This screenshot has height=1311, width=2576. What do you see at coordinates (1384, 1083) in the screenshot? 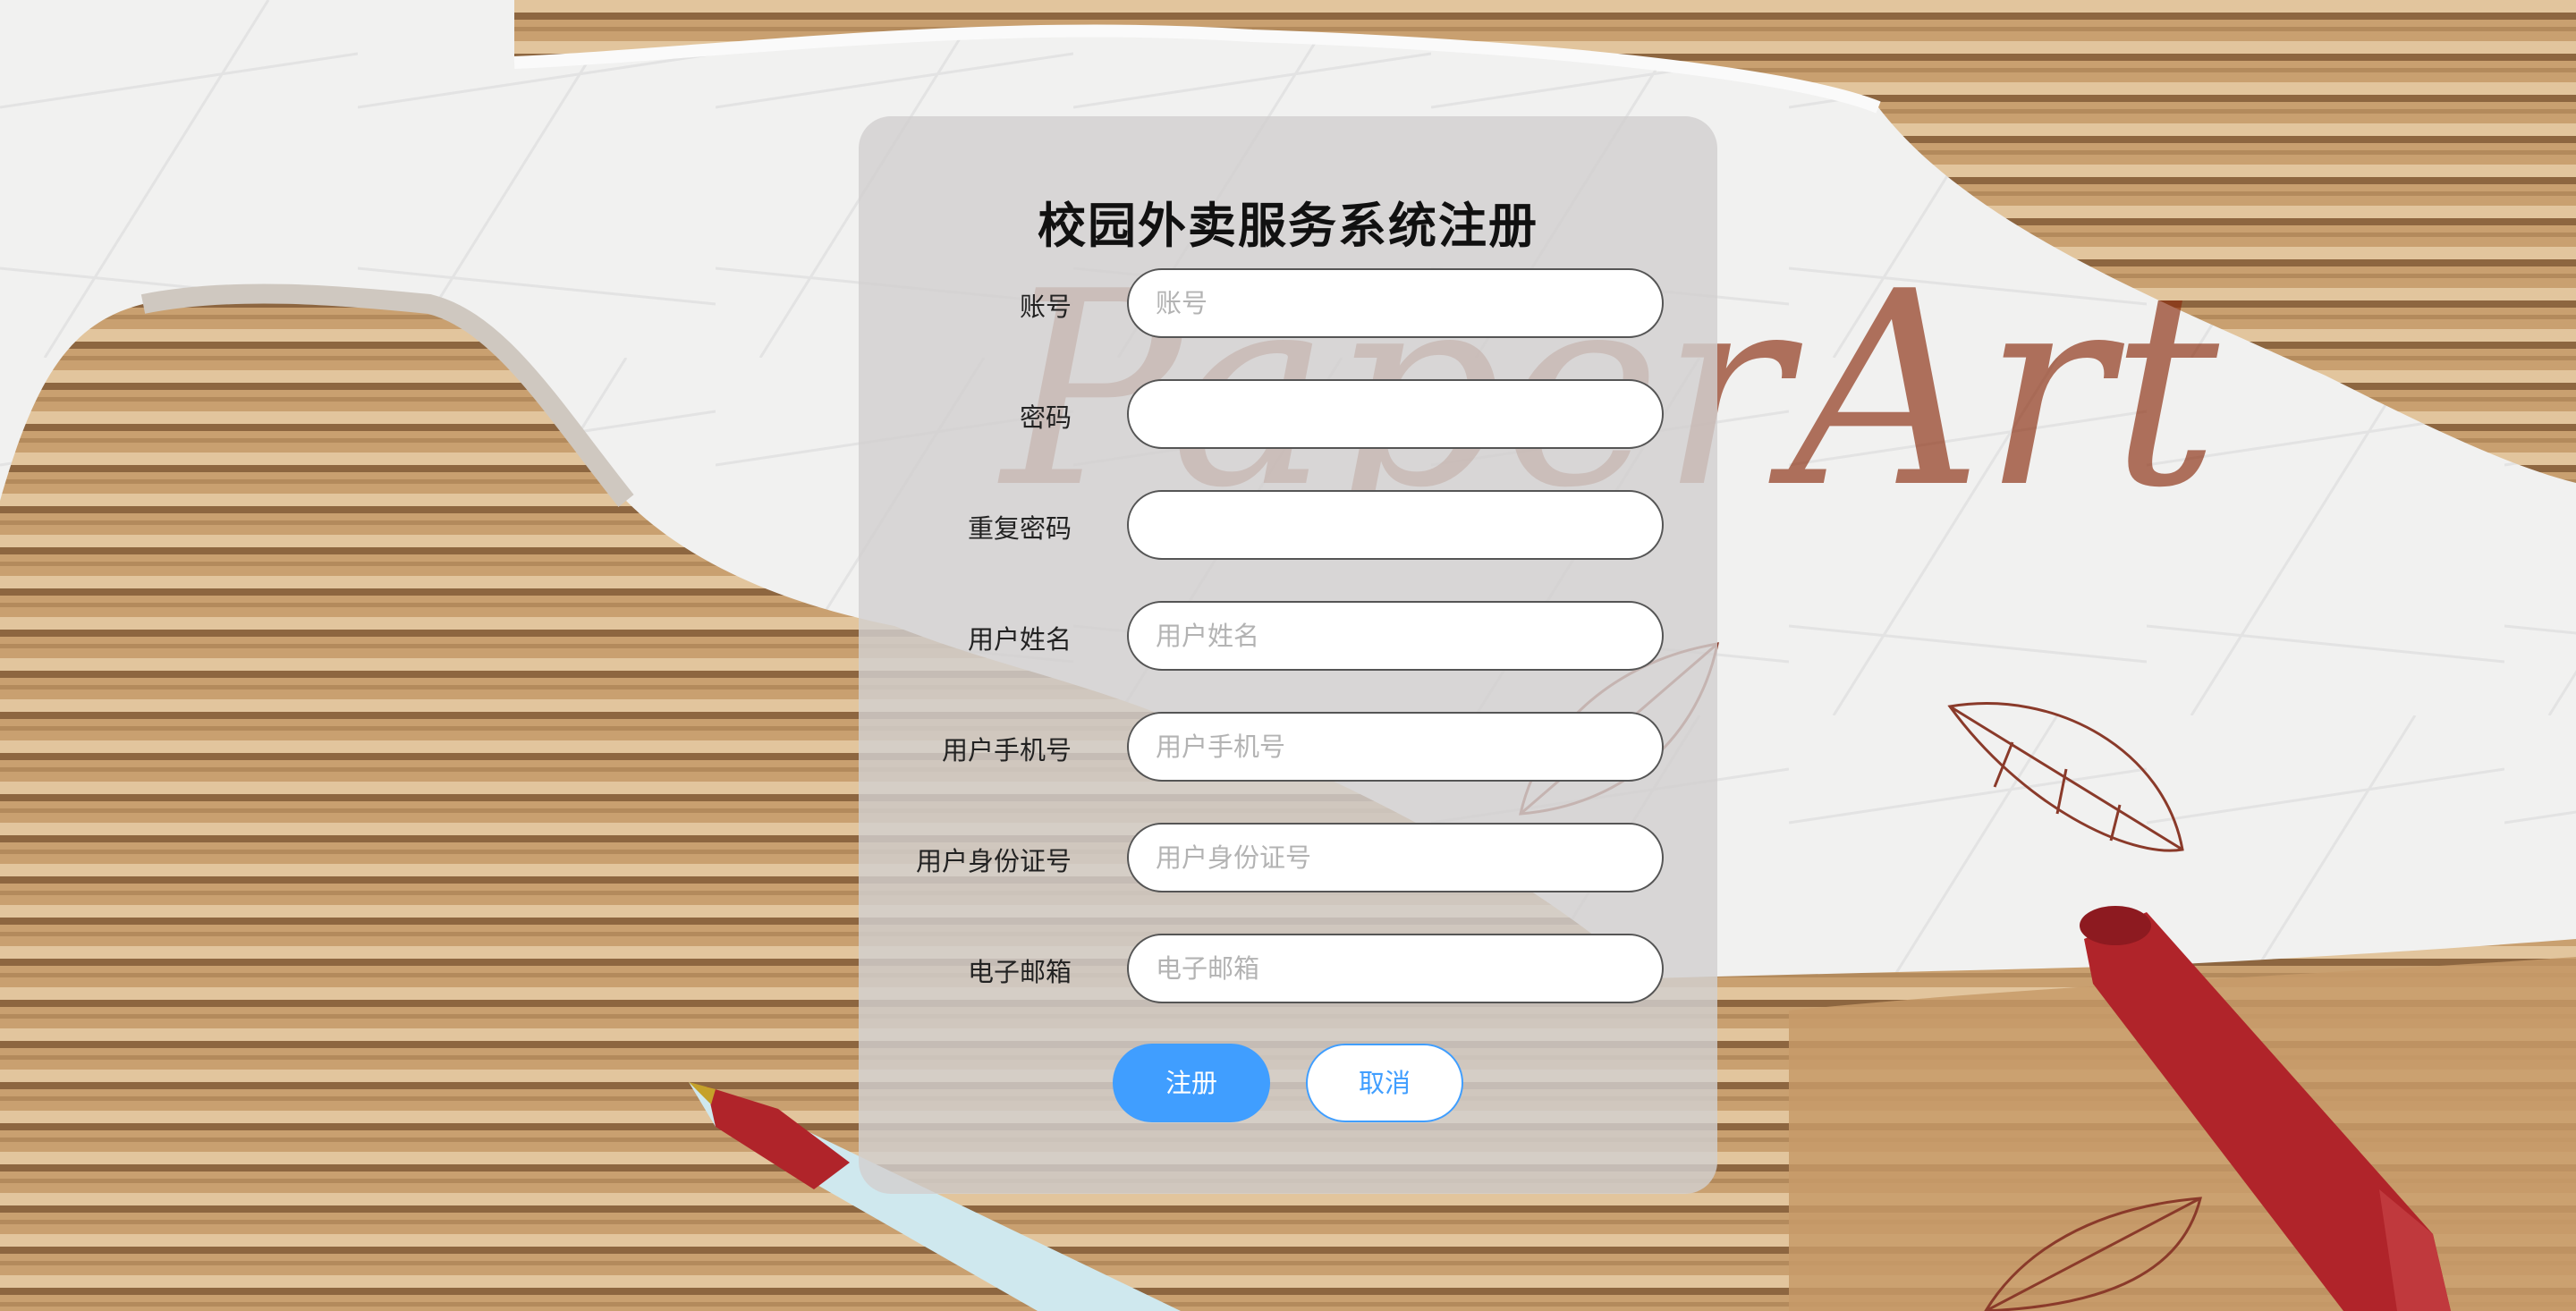
I see `cancel-button: 取消` at bounding box center [1384, 1083].